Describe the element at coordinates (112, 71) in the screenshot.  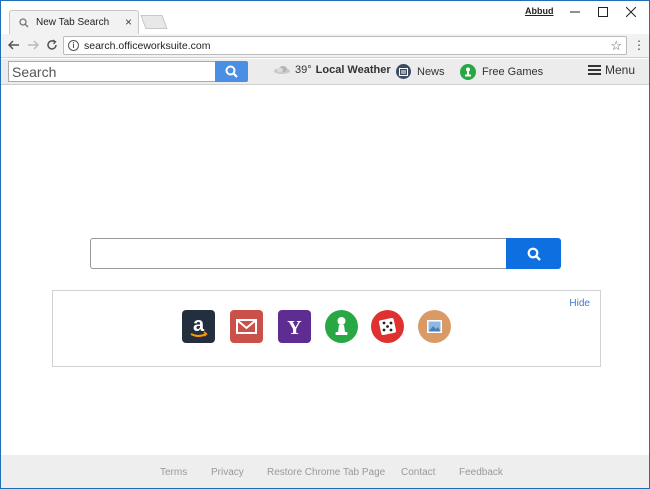
I see `toolbar-search-input` at that location.